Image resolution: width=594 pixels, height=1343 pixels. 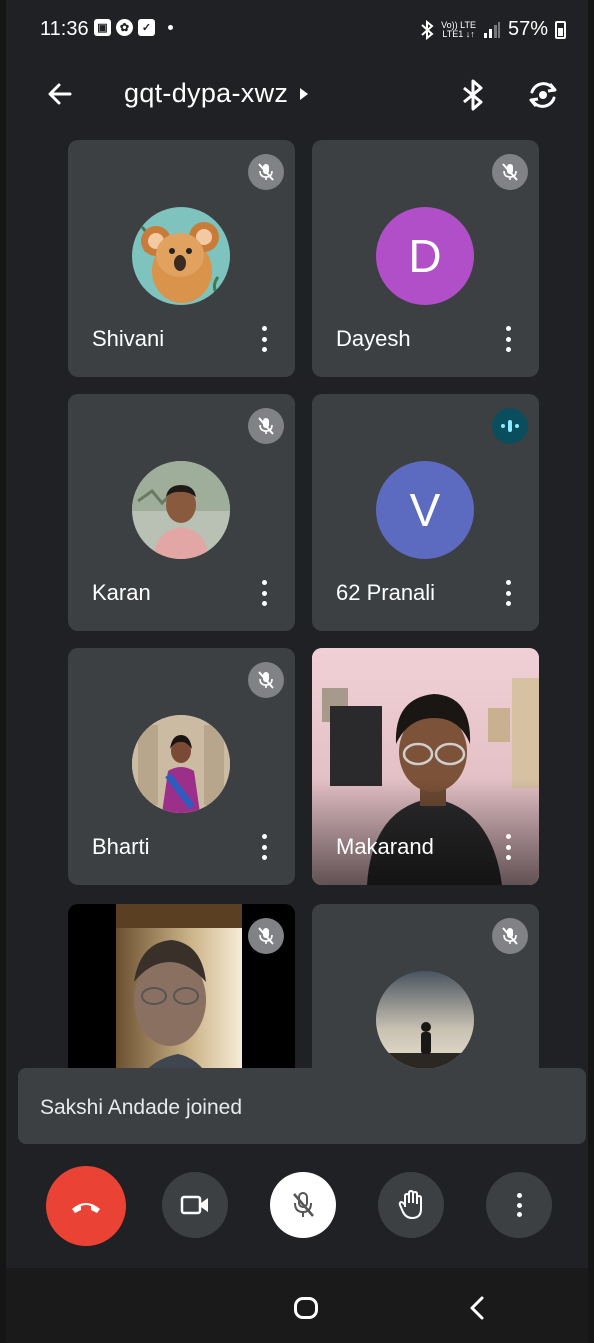 I want to click on participant-tile-pranali: V 62 Pranali, so click(x=425, y=512).